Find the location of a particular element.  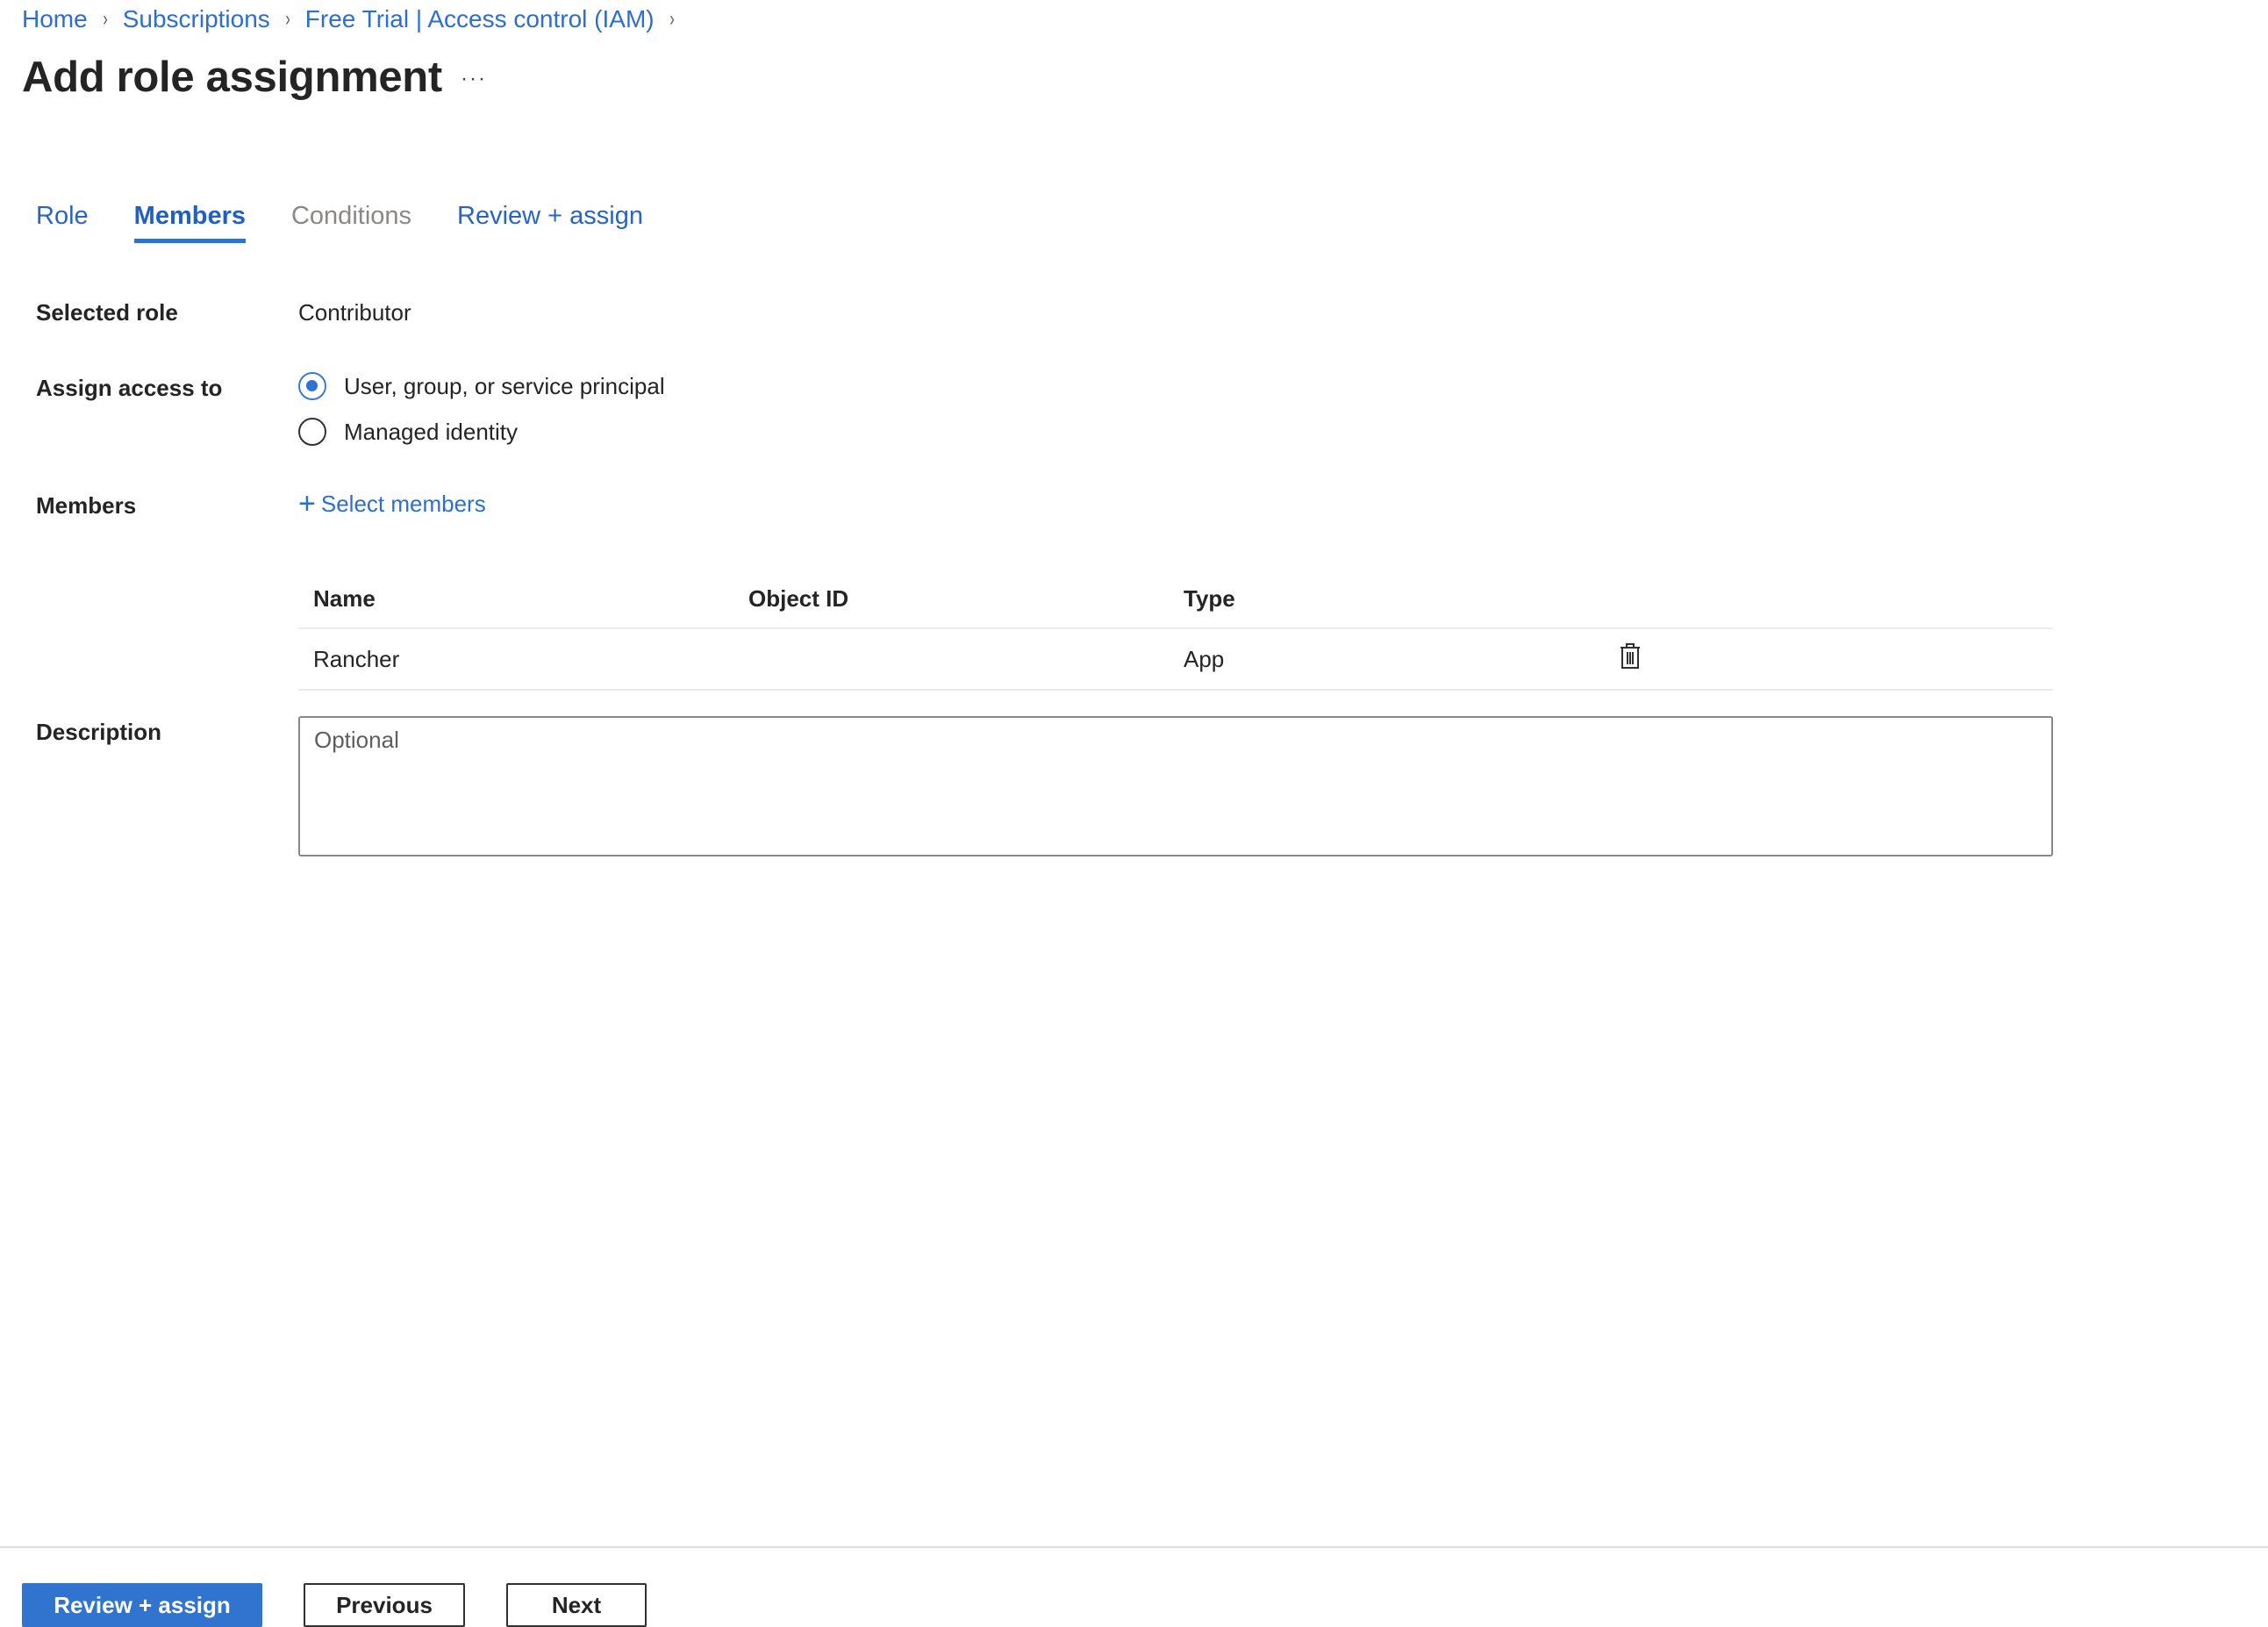

tab-conditions: Conditions is located at coordinates (351, 216).